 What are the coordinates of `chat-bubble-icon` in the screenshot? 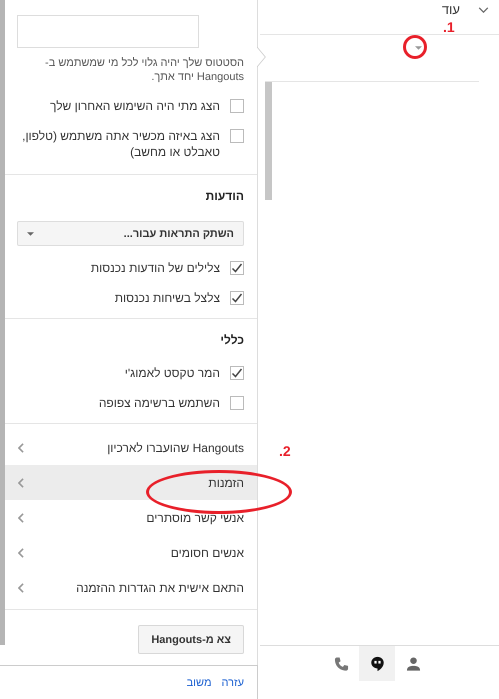 It's located at (377, 664).